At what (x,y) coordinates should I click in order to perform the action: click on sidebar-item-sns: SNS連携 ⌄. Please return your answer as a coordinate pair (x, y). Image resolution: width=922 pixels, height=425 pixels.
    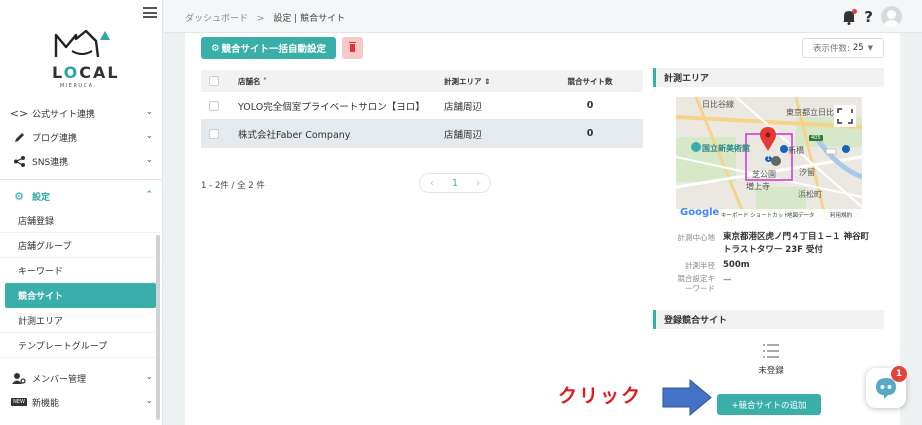
    Looking at the image, I should click on (81, 161).